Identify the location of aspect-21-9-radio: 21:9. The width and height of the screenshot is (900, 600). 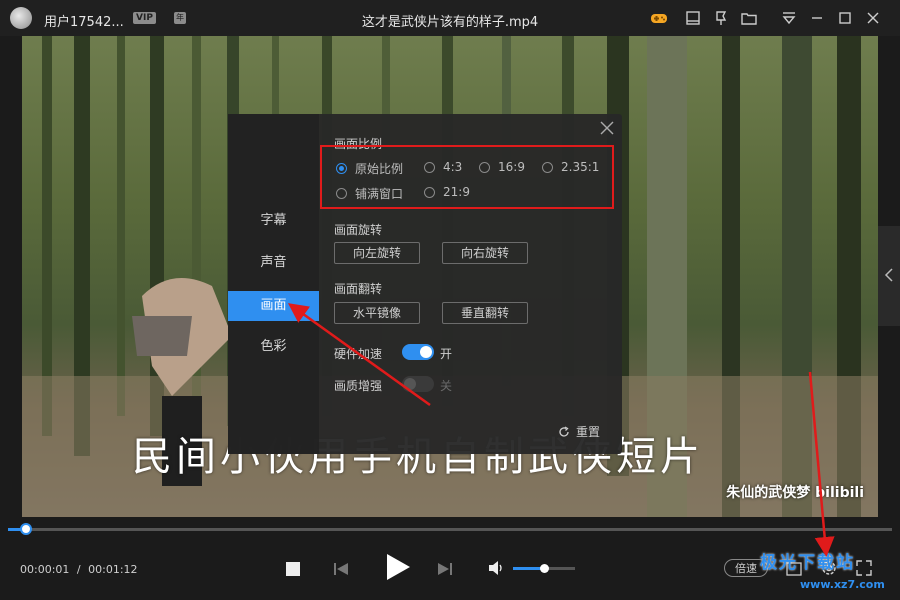
(447, 192).